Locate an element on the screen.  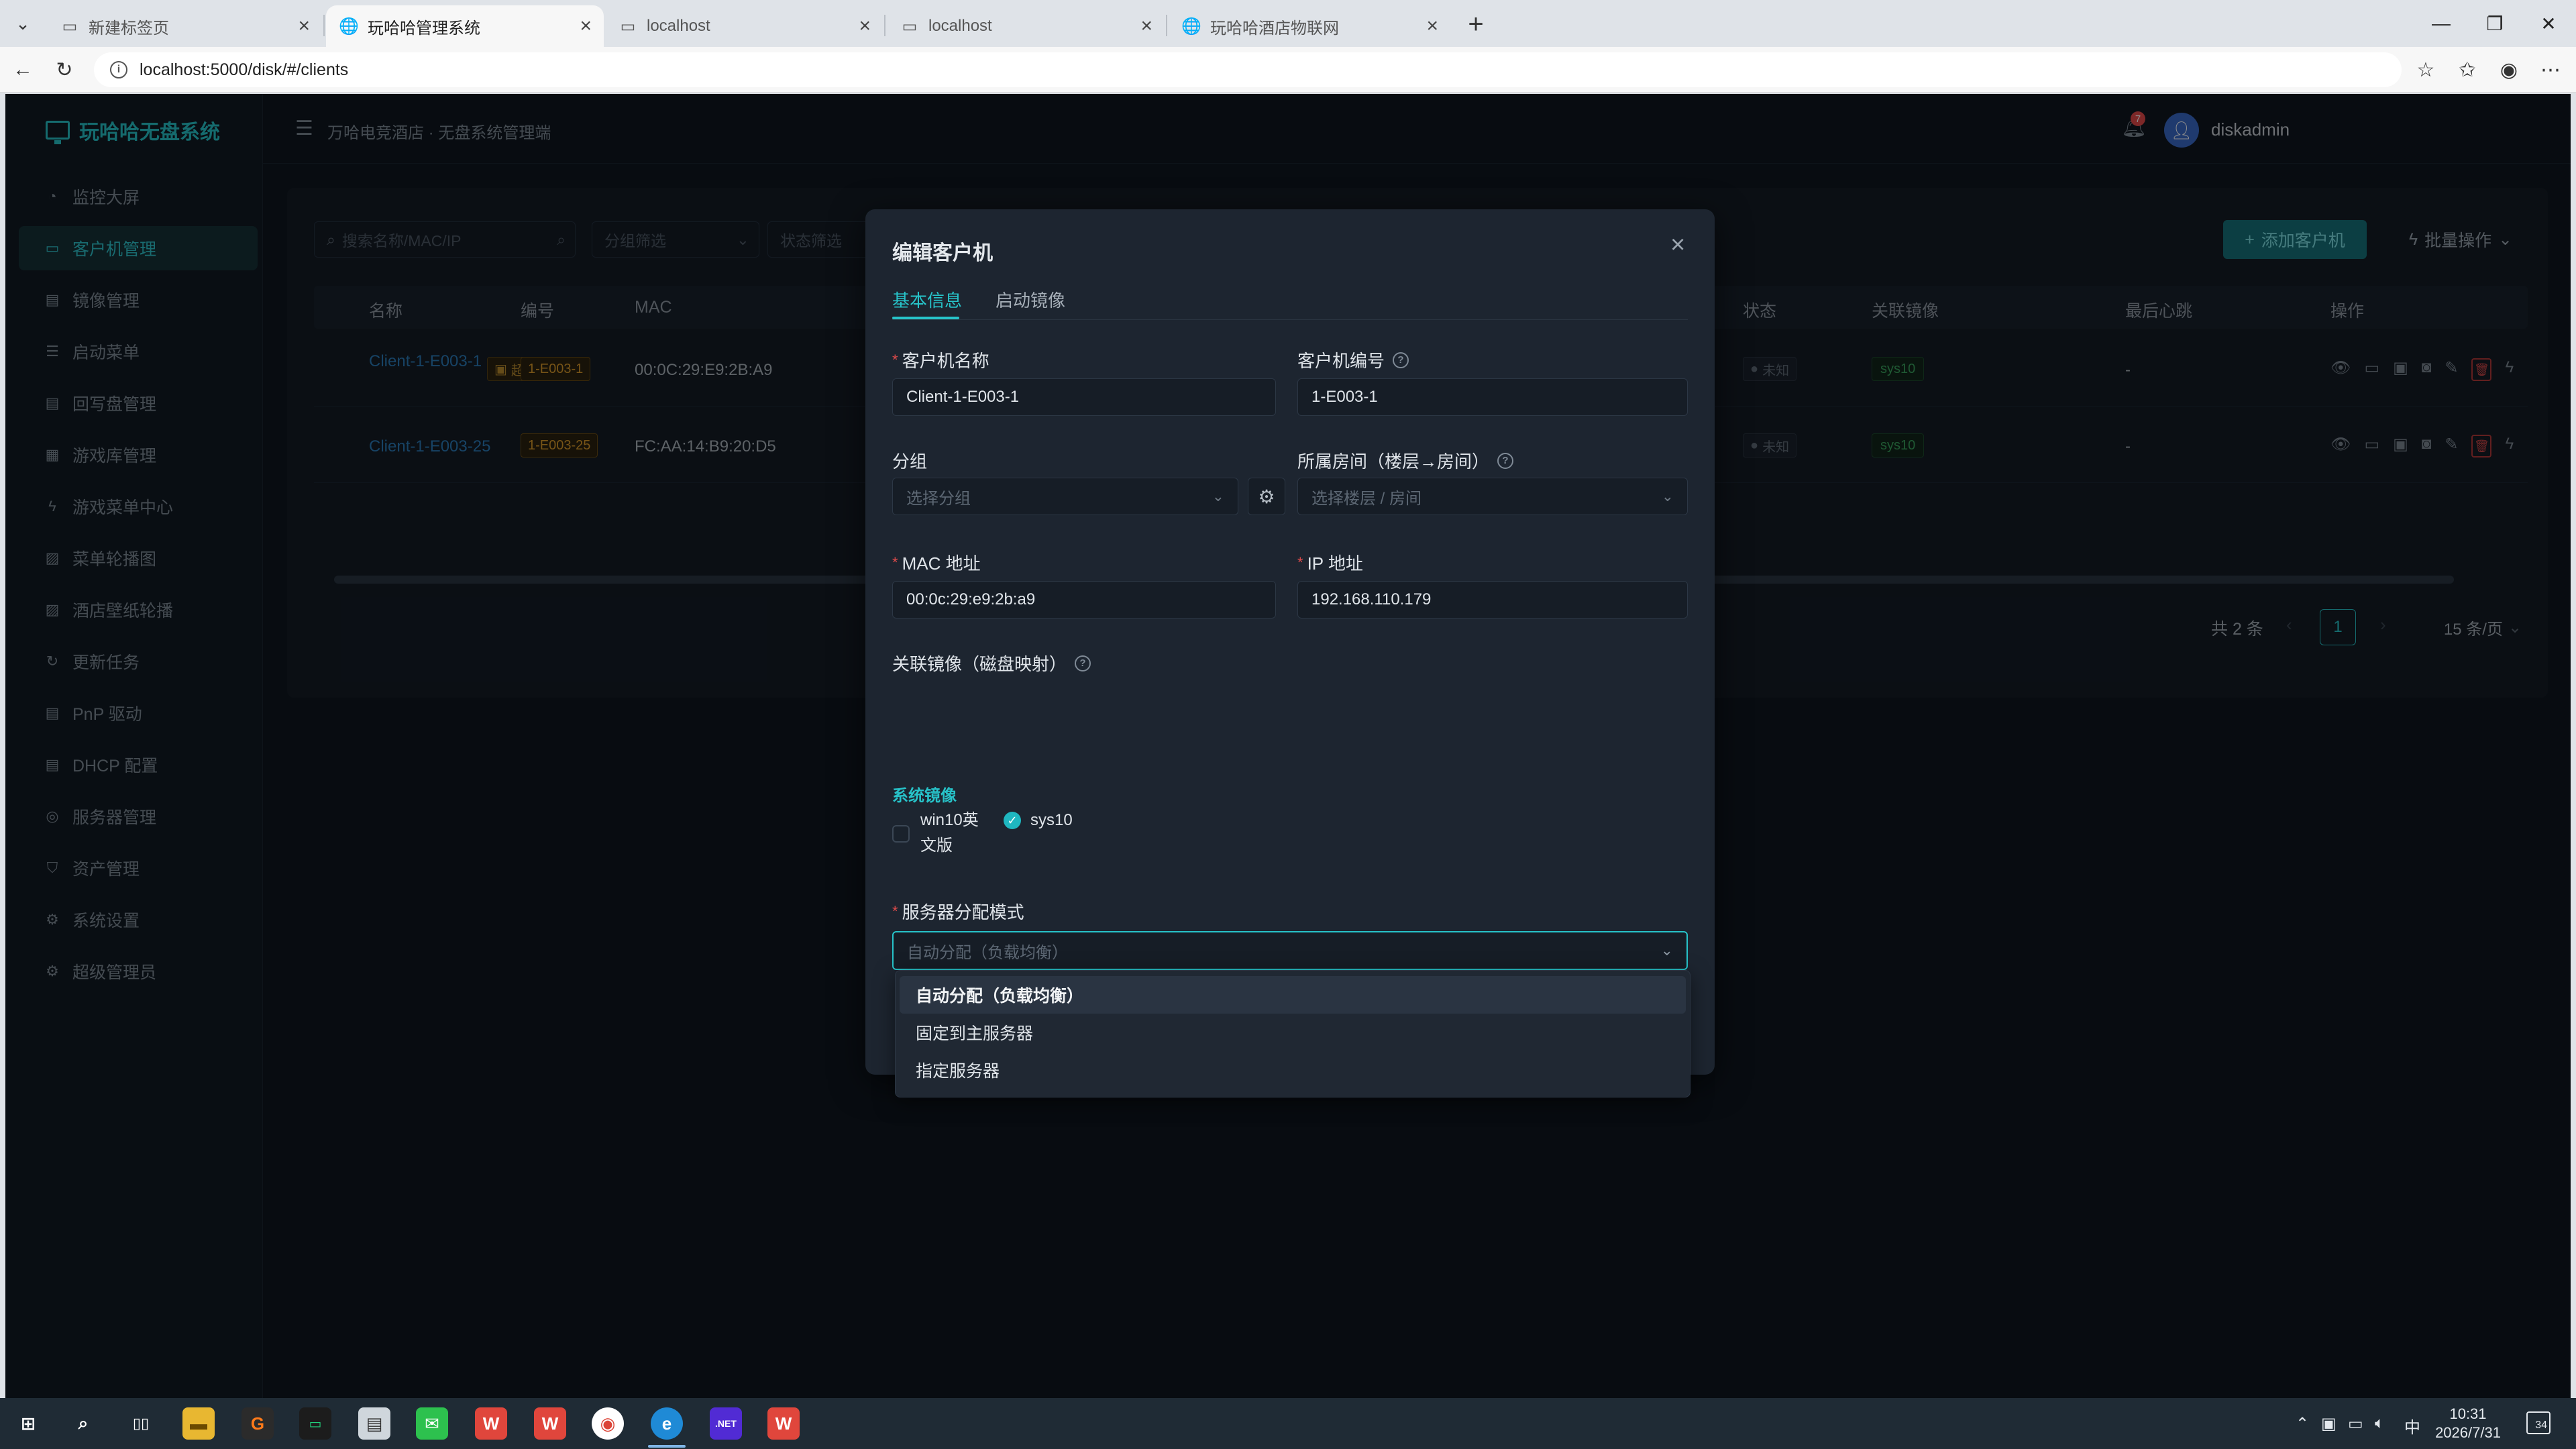
terminal-icon: ▭ is located at coordinates (315, 1423).